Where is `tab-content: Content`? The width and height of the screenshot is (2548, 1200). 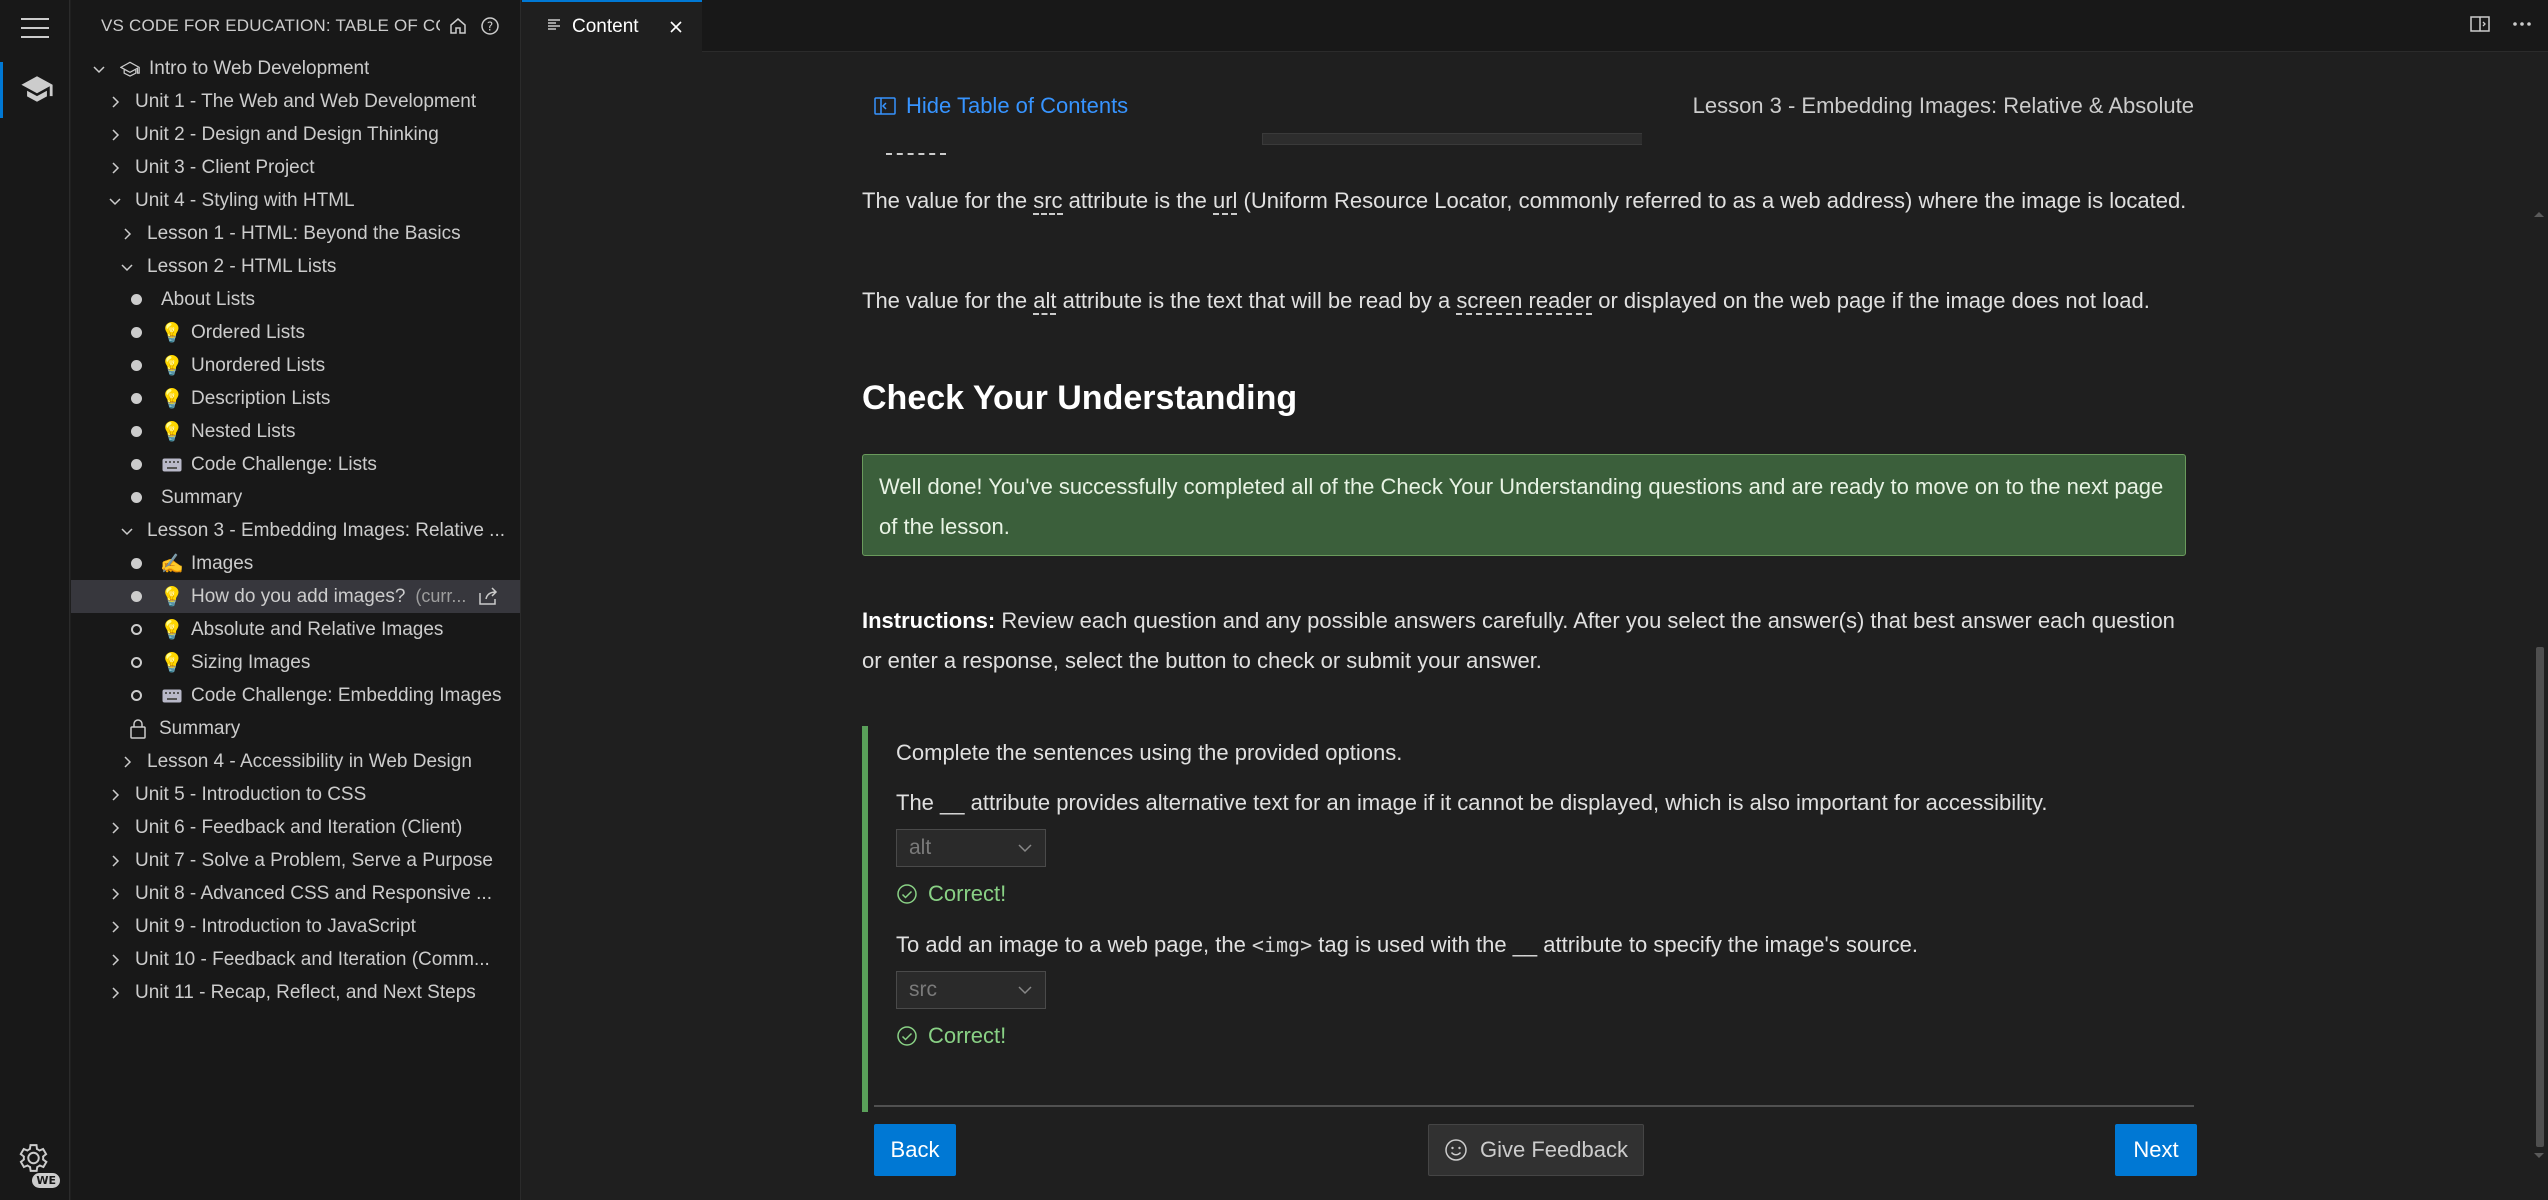
tab-content: Content is located at coordinates (612, 26).